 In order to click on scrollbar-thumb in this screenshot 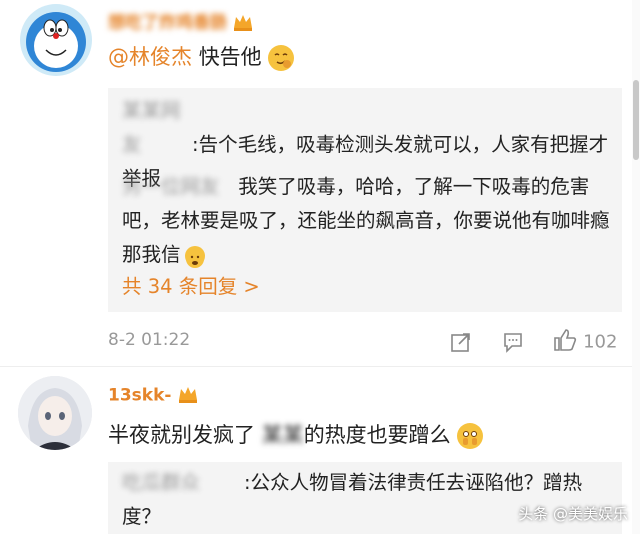, I will do `click(636, 120)`.